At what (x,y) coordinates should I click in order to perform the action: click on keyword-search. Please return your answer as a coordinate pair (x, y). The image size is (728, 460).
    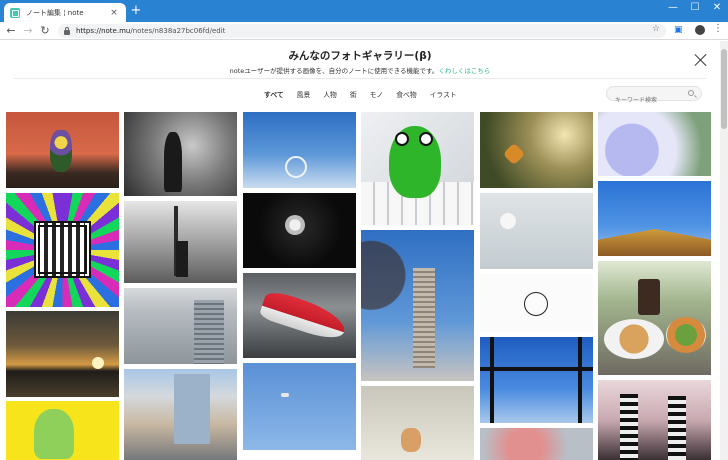
    Looking at the image, I should click on (654, 96).